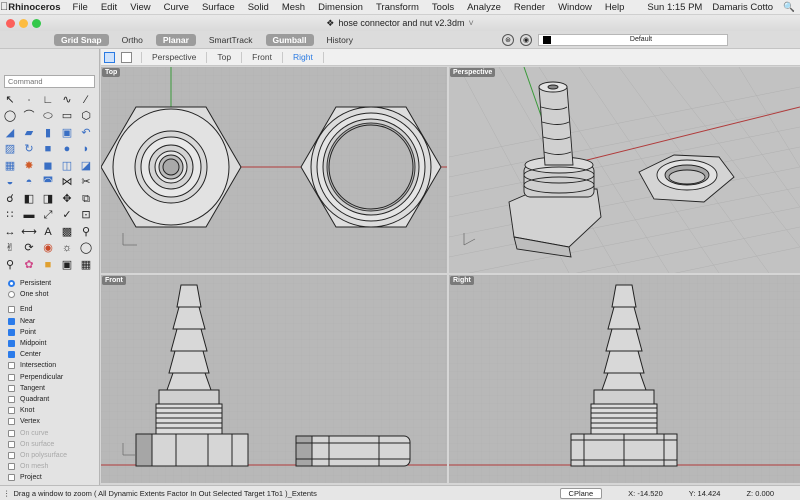  Describe the element at coordinates (53, 309) in the screenshot. I see `osnap-end-checkbox: End` at that location.